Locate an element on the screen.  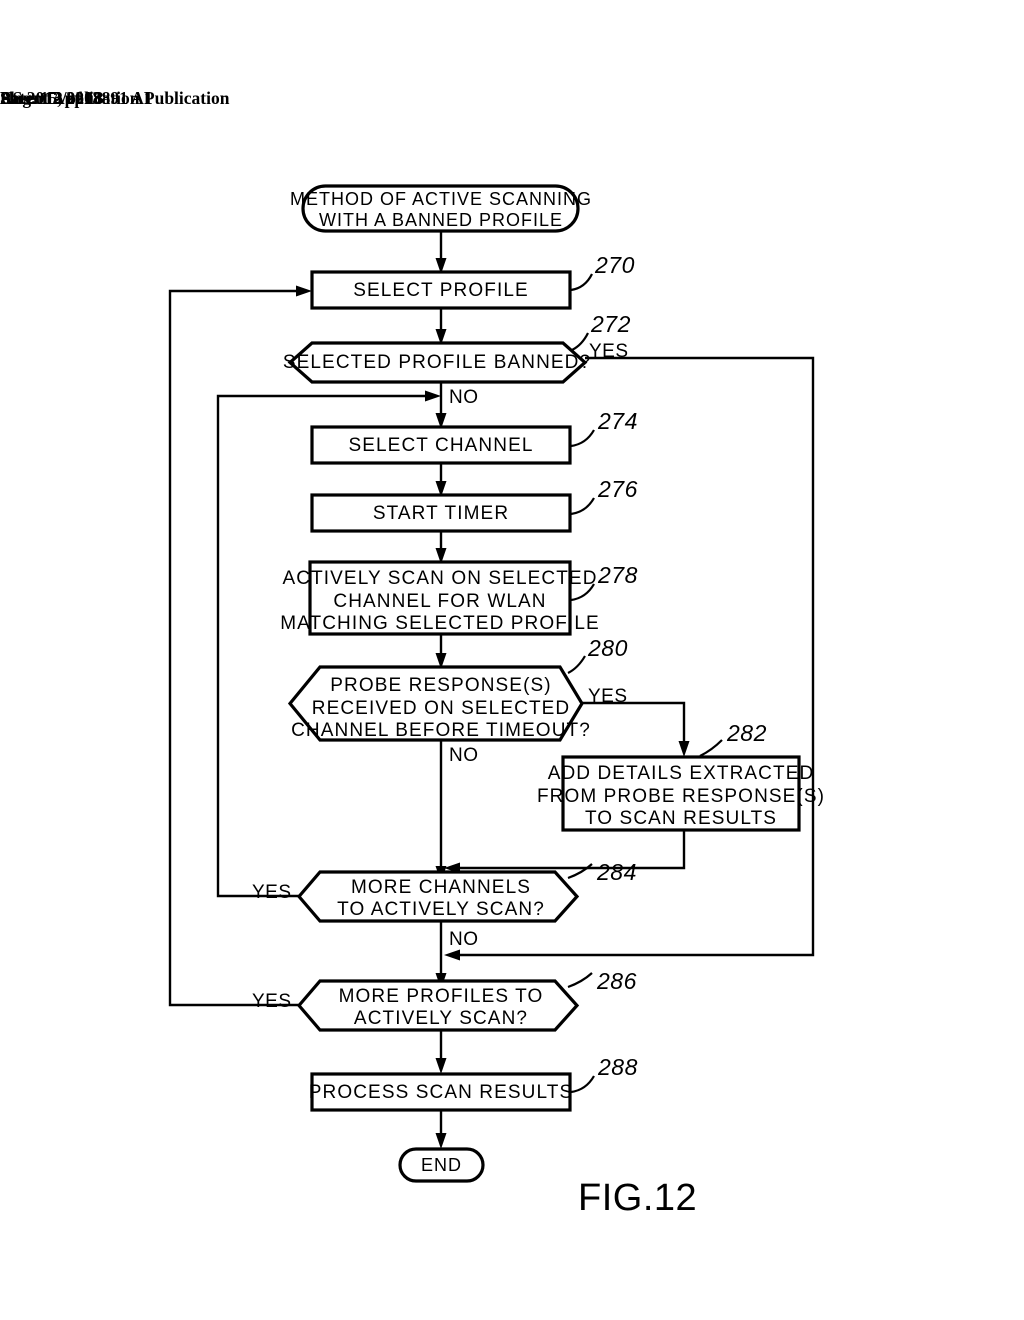
node-286-line2: ACTIVELY SCAN? is located at coordinates (441, 1018).